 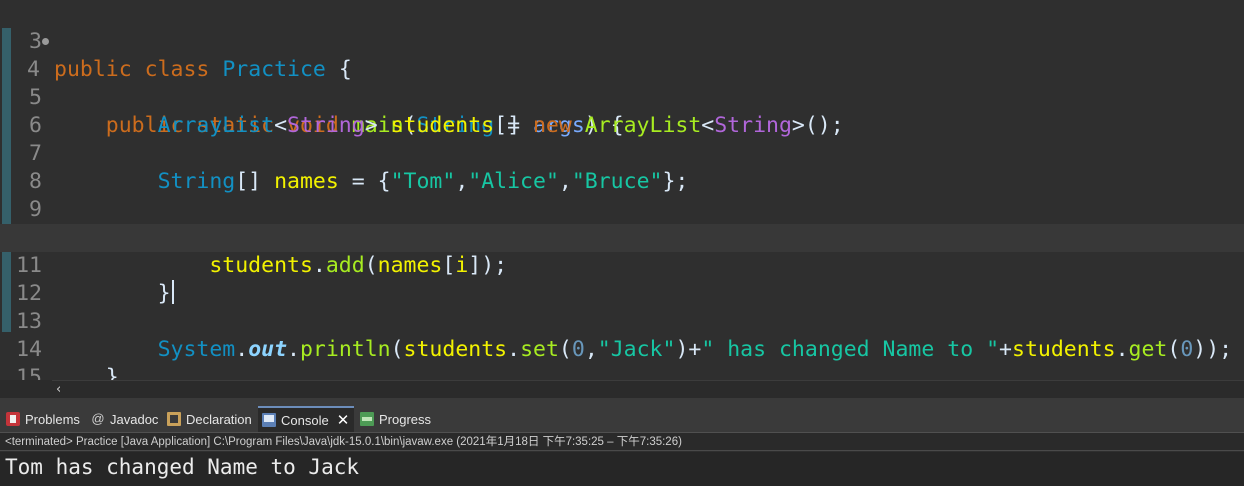 I want to click on code-line-14: 14 }, so click(x=622, y=344).